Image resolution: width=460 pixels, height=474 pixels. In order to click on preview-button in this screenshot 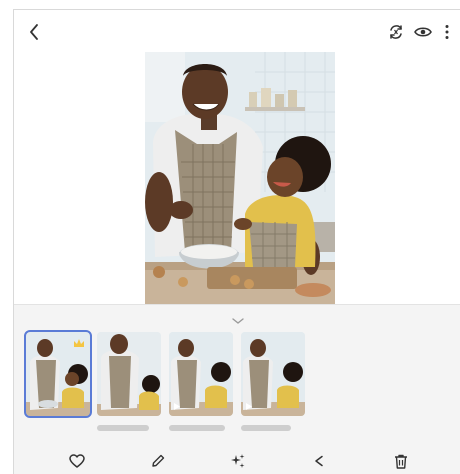, I will do `click(423, 32)`.